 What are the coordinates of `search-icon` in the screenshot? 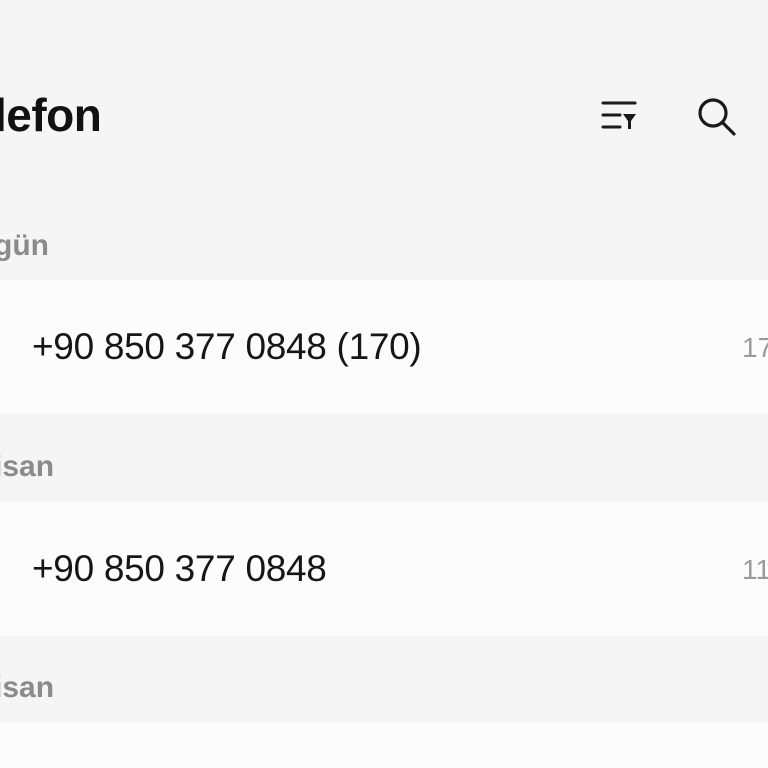 It's located at (717, 117).